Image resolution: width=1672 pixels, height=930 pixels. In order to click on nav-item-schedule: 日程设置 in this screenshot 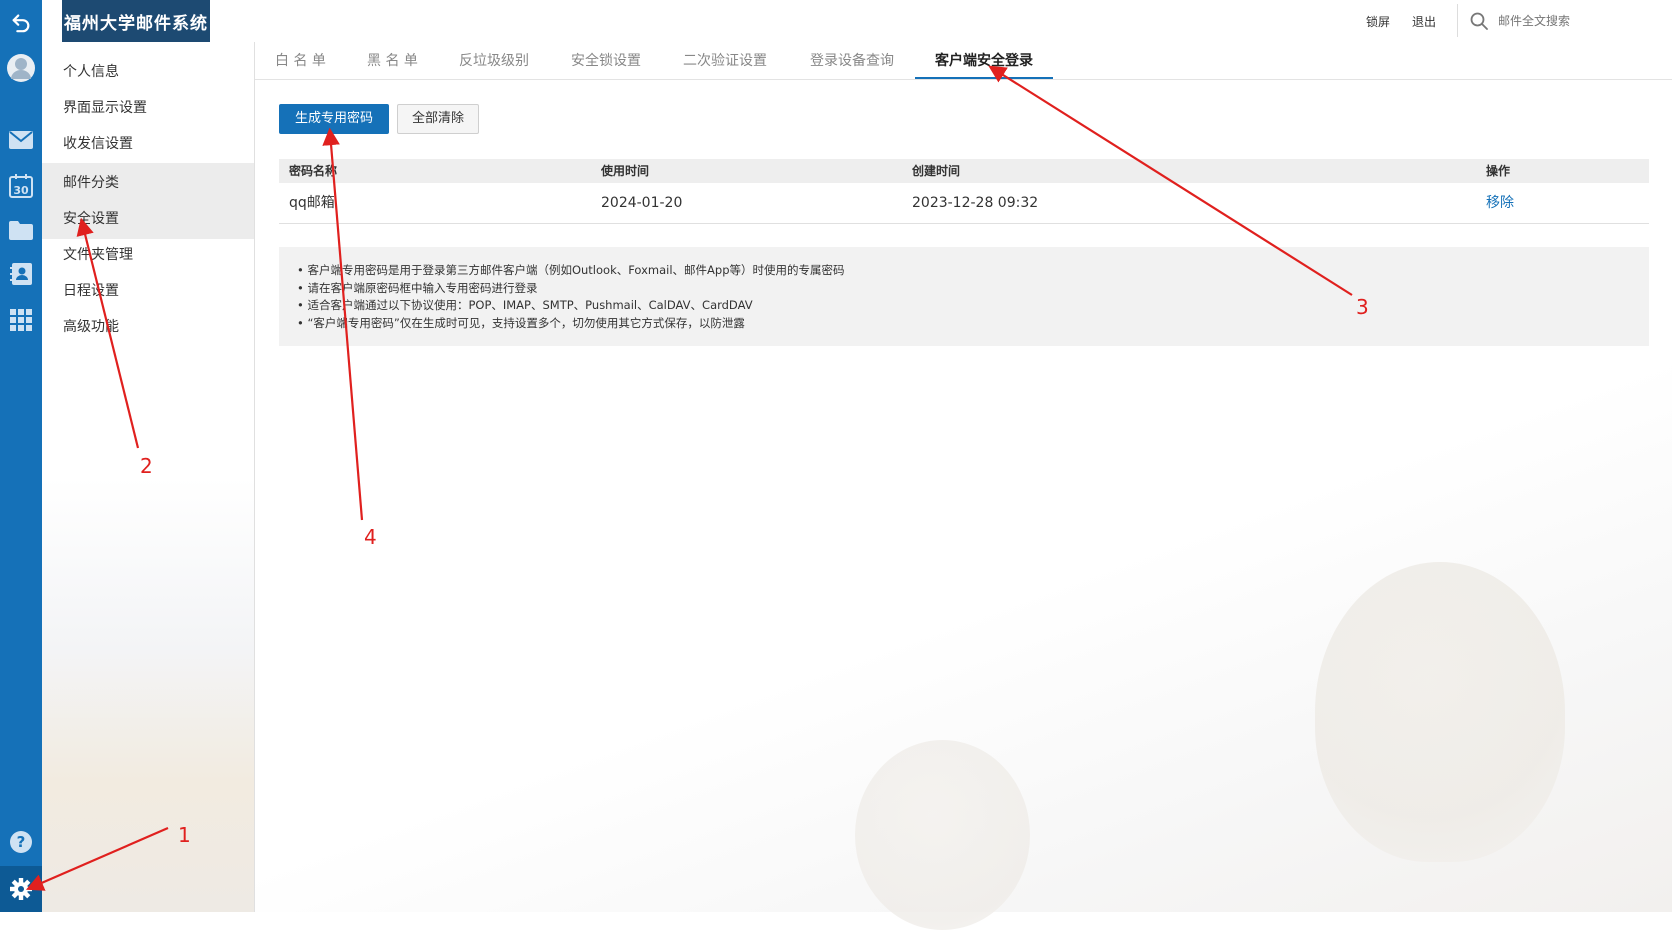, I will do `click(148, 291)`.